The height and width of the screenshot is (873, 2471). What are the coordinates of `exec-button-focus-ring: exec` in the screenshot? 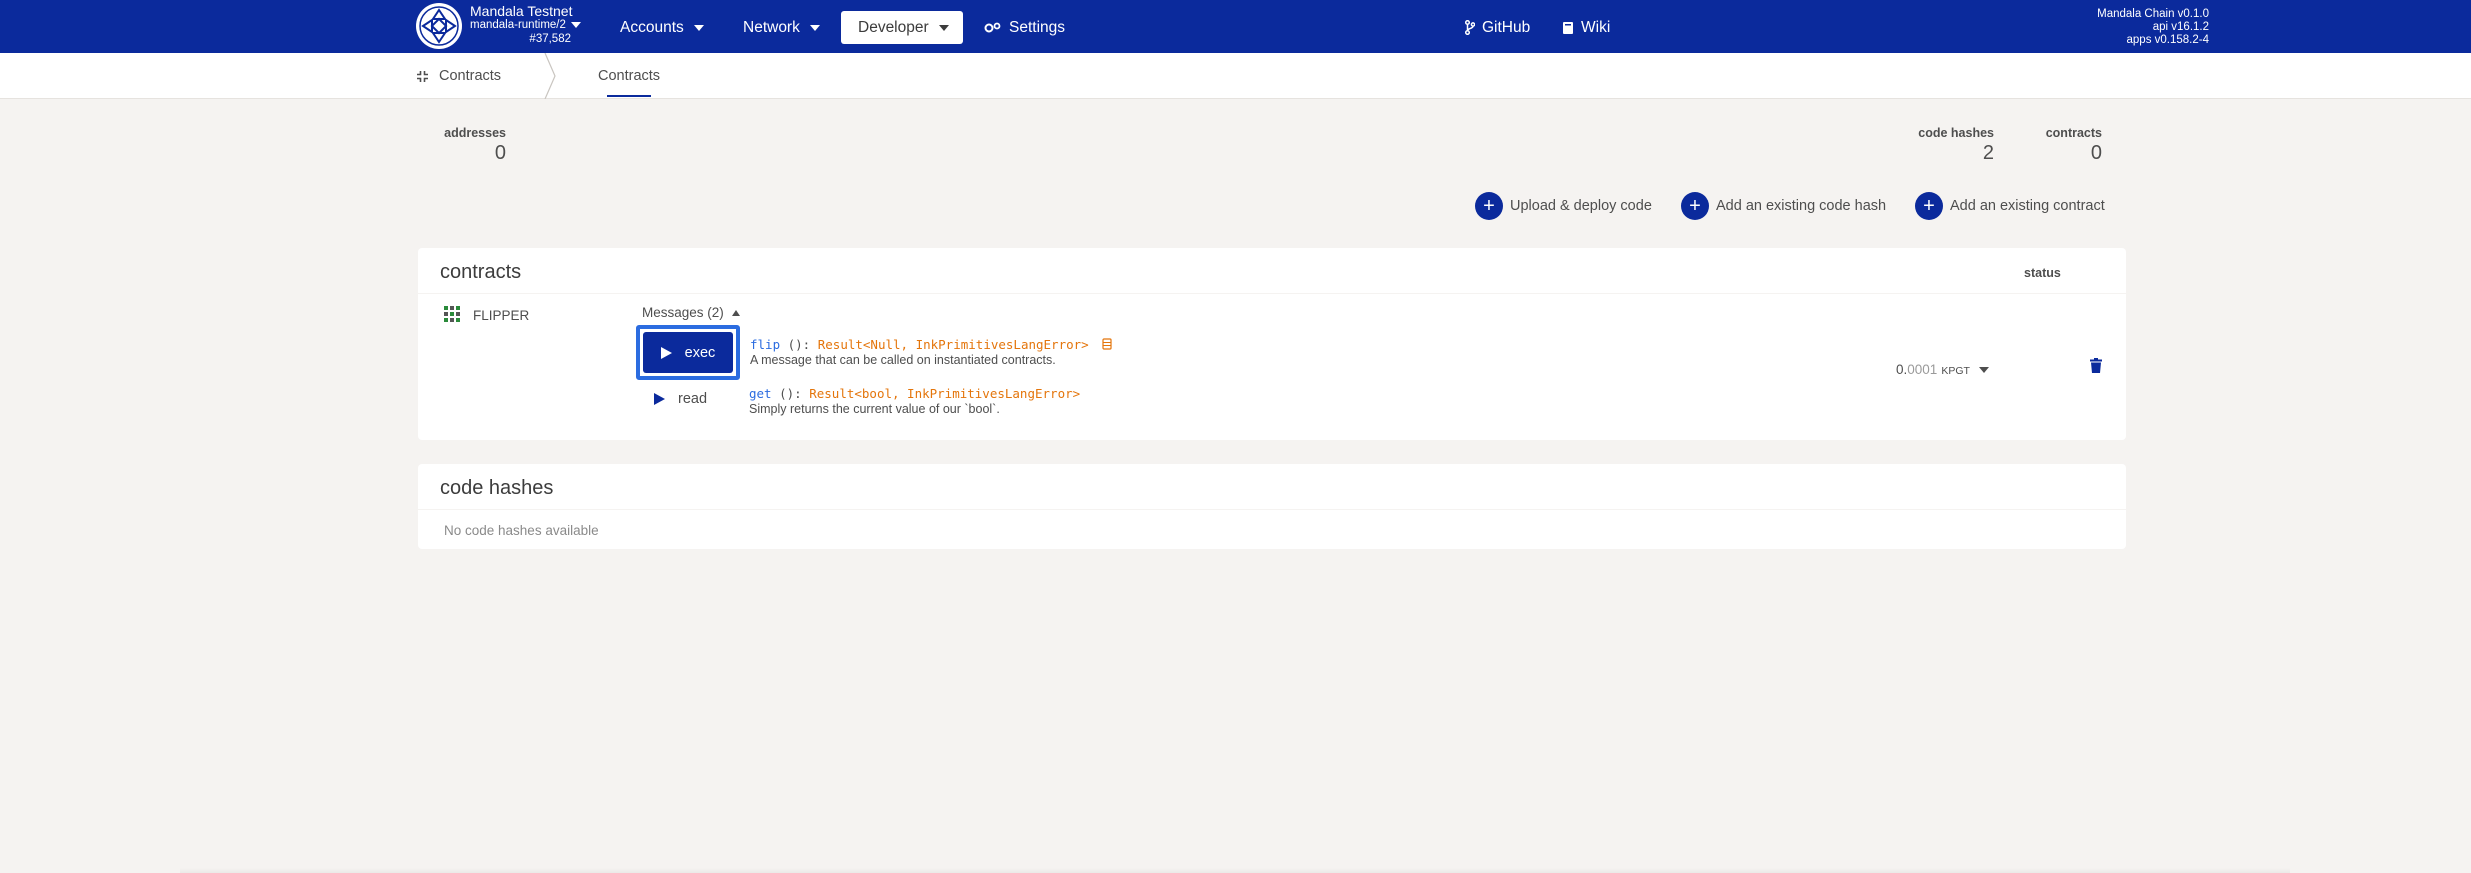 It's located at (688, 352).